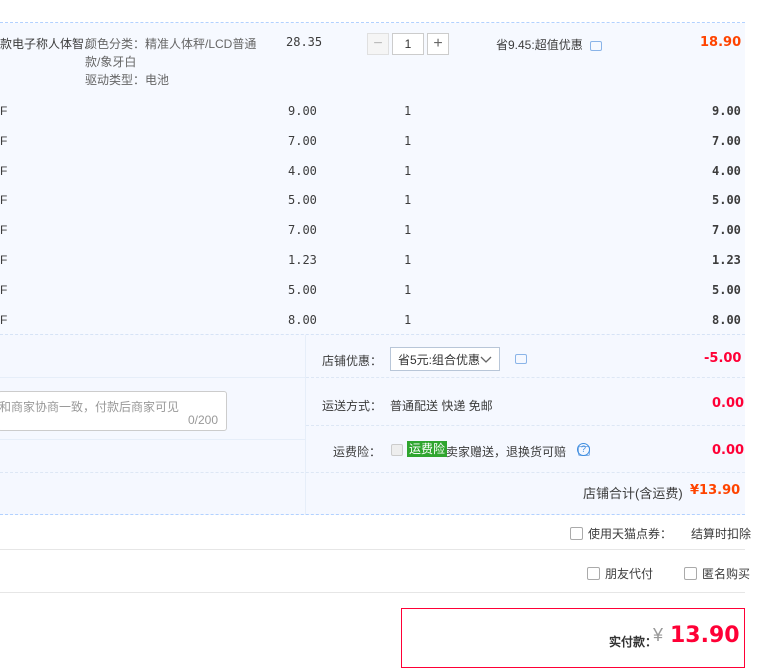  I want to click on coupon-select: 省5元:组合优惠, so click(445, 359).